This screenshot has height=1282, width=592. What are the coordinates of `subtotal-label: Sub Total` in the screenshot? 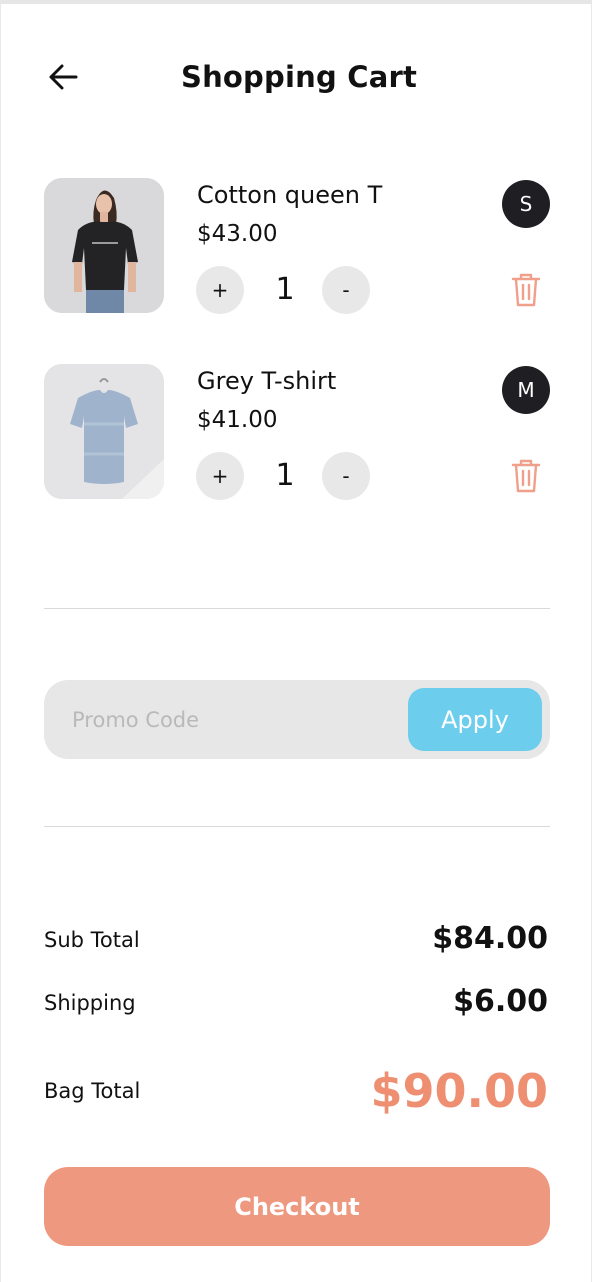 It's located at (92, 940).